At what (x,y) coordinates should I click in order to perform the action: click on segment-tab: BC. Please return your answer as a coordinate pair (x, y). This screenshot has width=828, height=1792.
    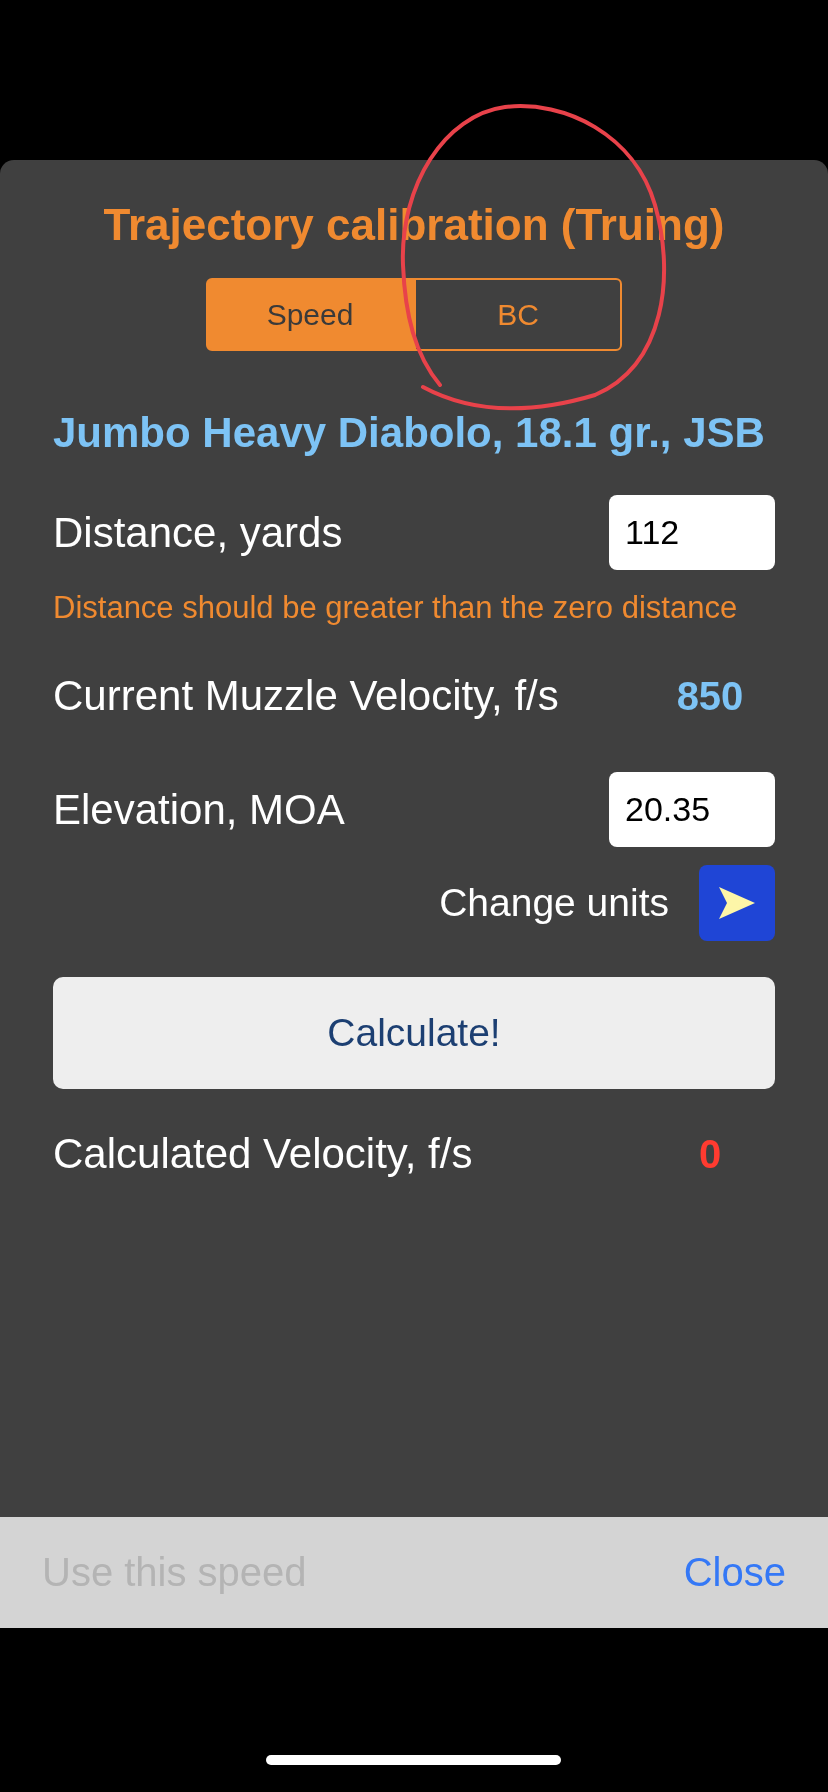
    Looking at the image, I should click on (518, 314).